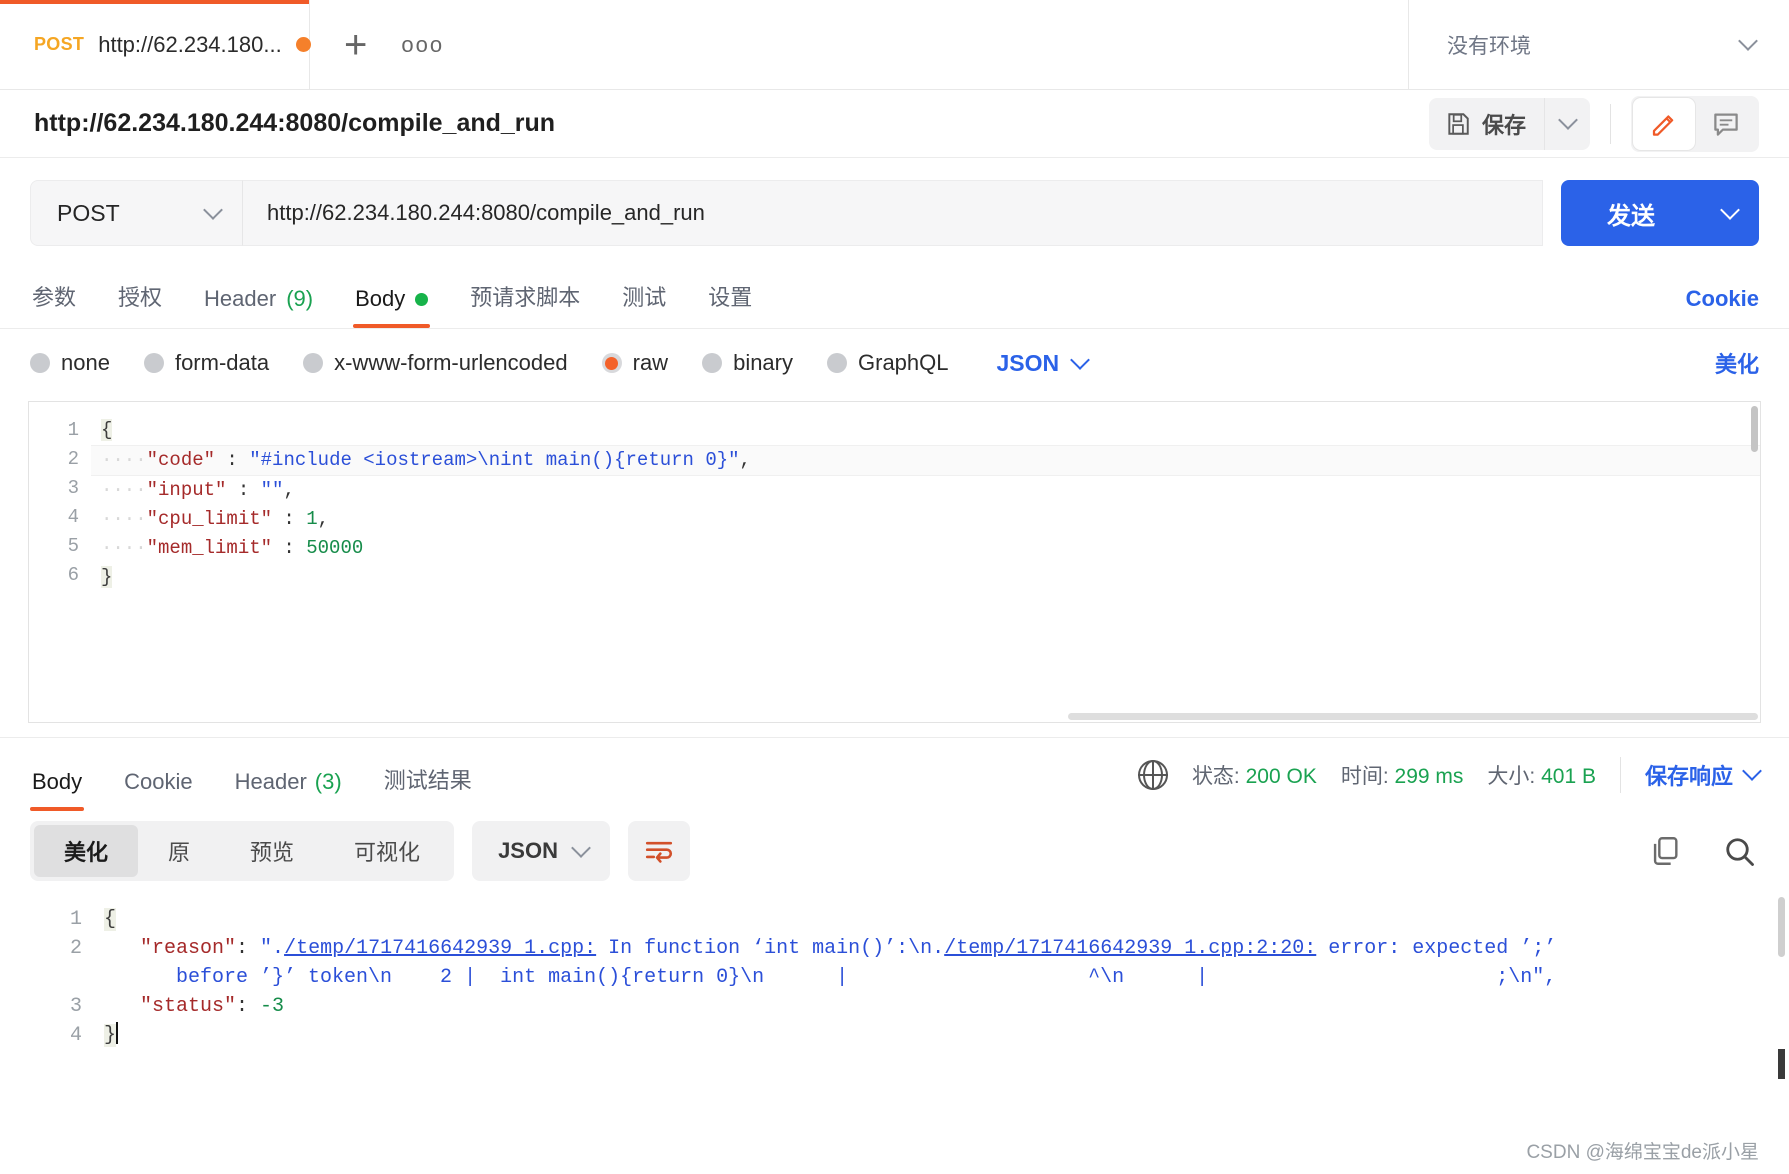 The width and height of the screenshot is (1789, 1174). I want to click on body-type-graphql: GraphQL, so click(888, 363).